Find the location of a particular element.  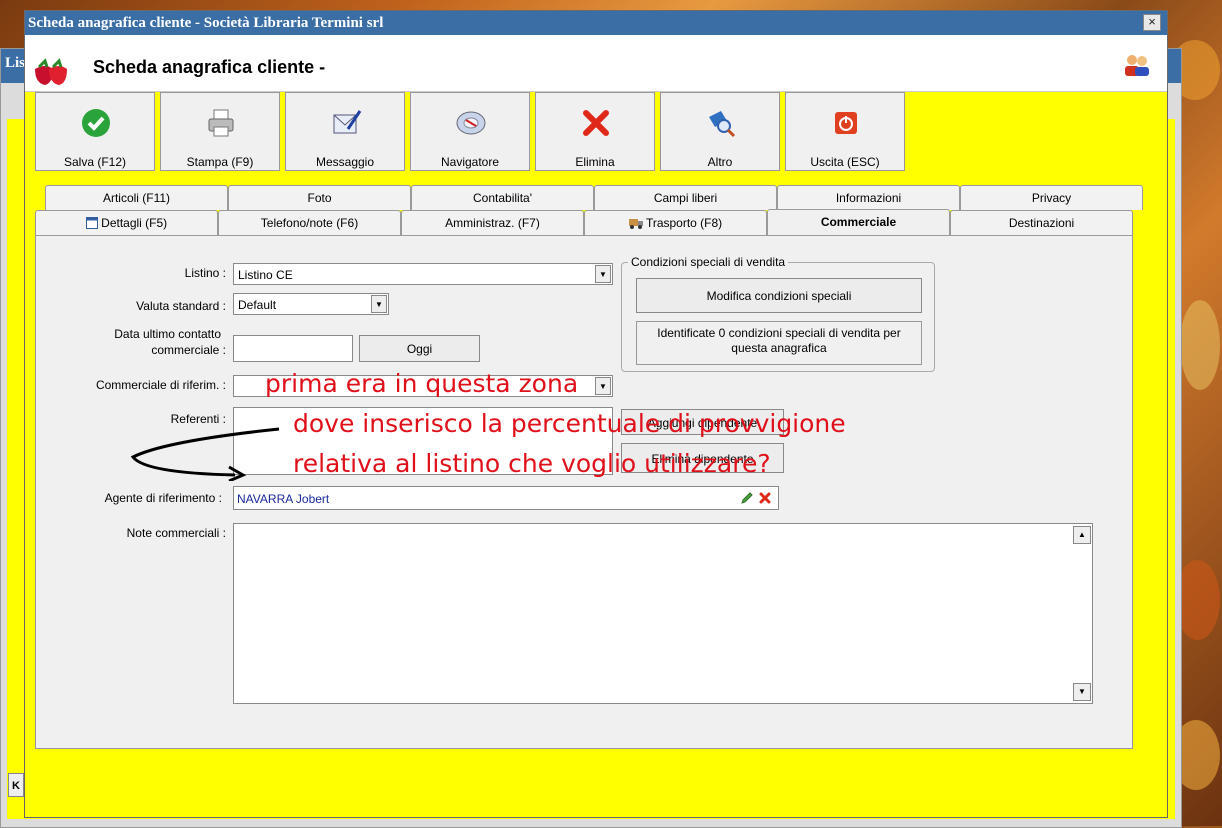

edit-pencil-icon is located at coordinates (747, 498).